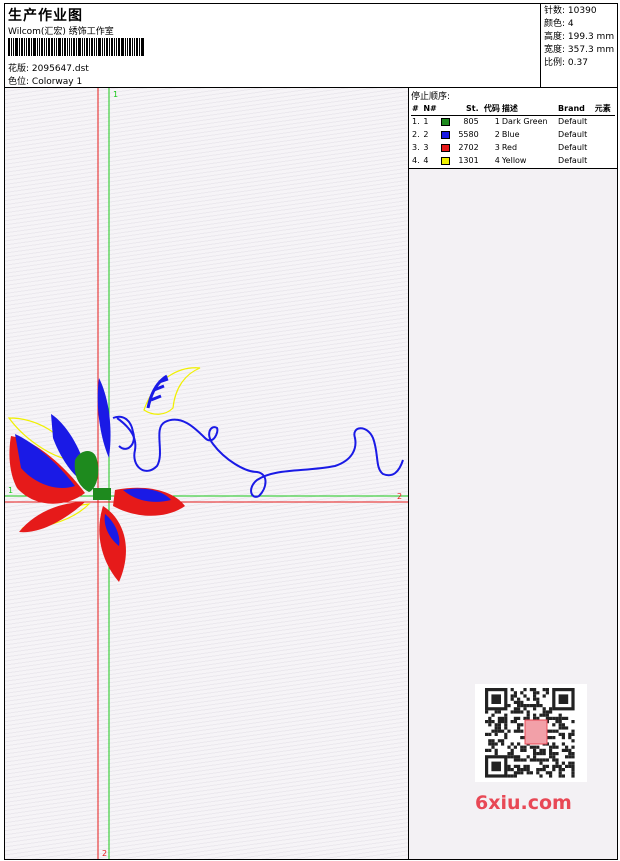 This screenshot has width=620, height=861. I want to click on table-row: 4. 4 1301 4 Yellow Default, so click(513, 160).